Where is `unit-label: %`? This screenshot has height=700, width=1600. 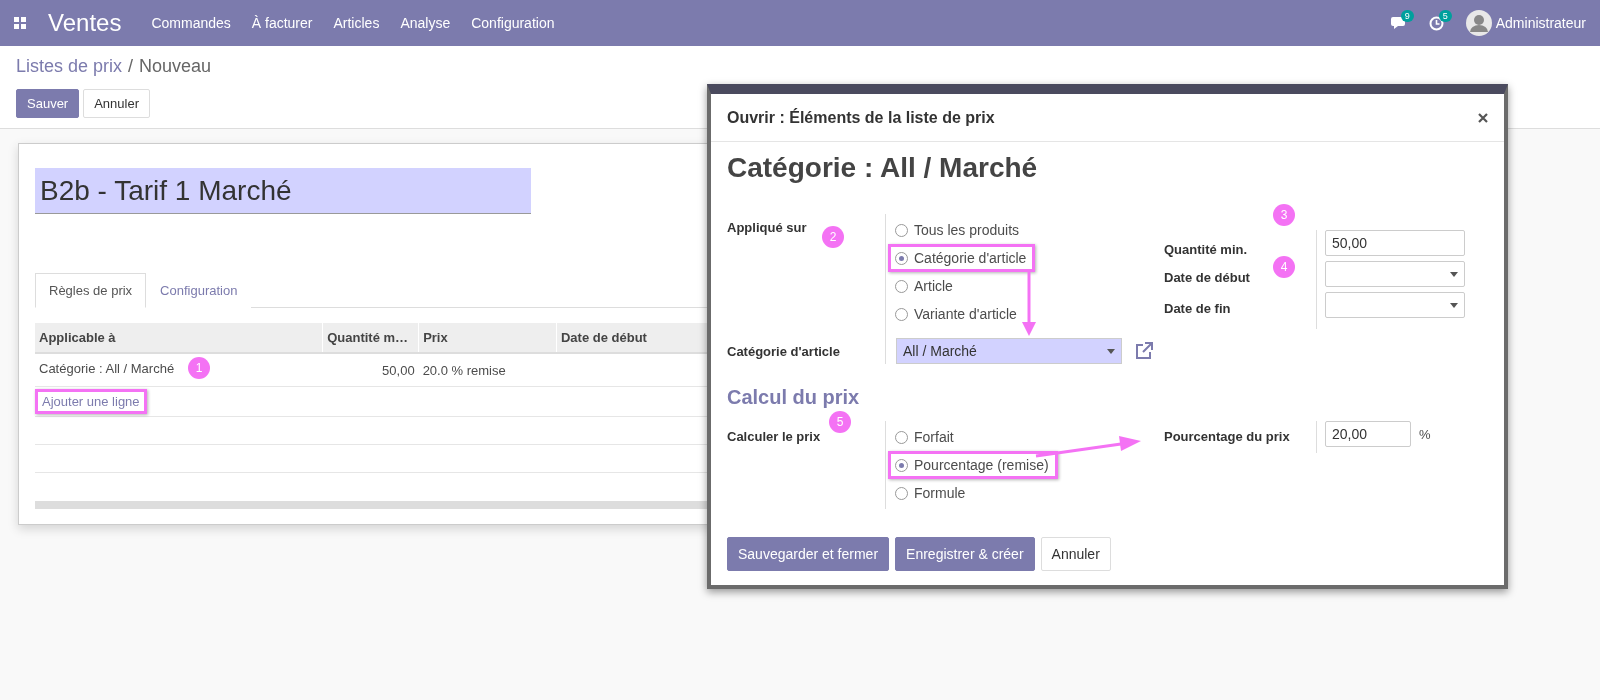
unit-label: % is located at coordinates (1425, 435).